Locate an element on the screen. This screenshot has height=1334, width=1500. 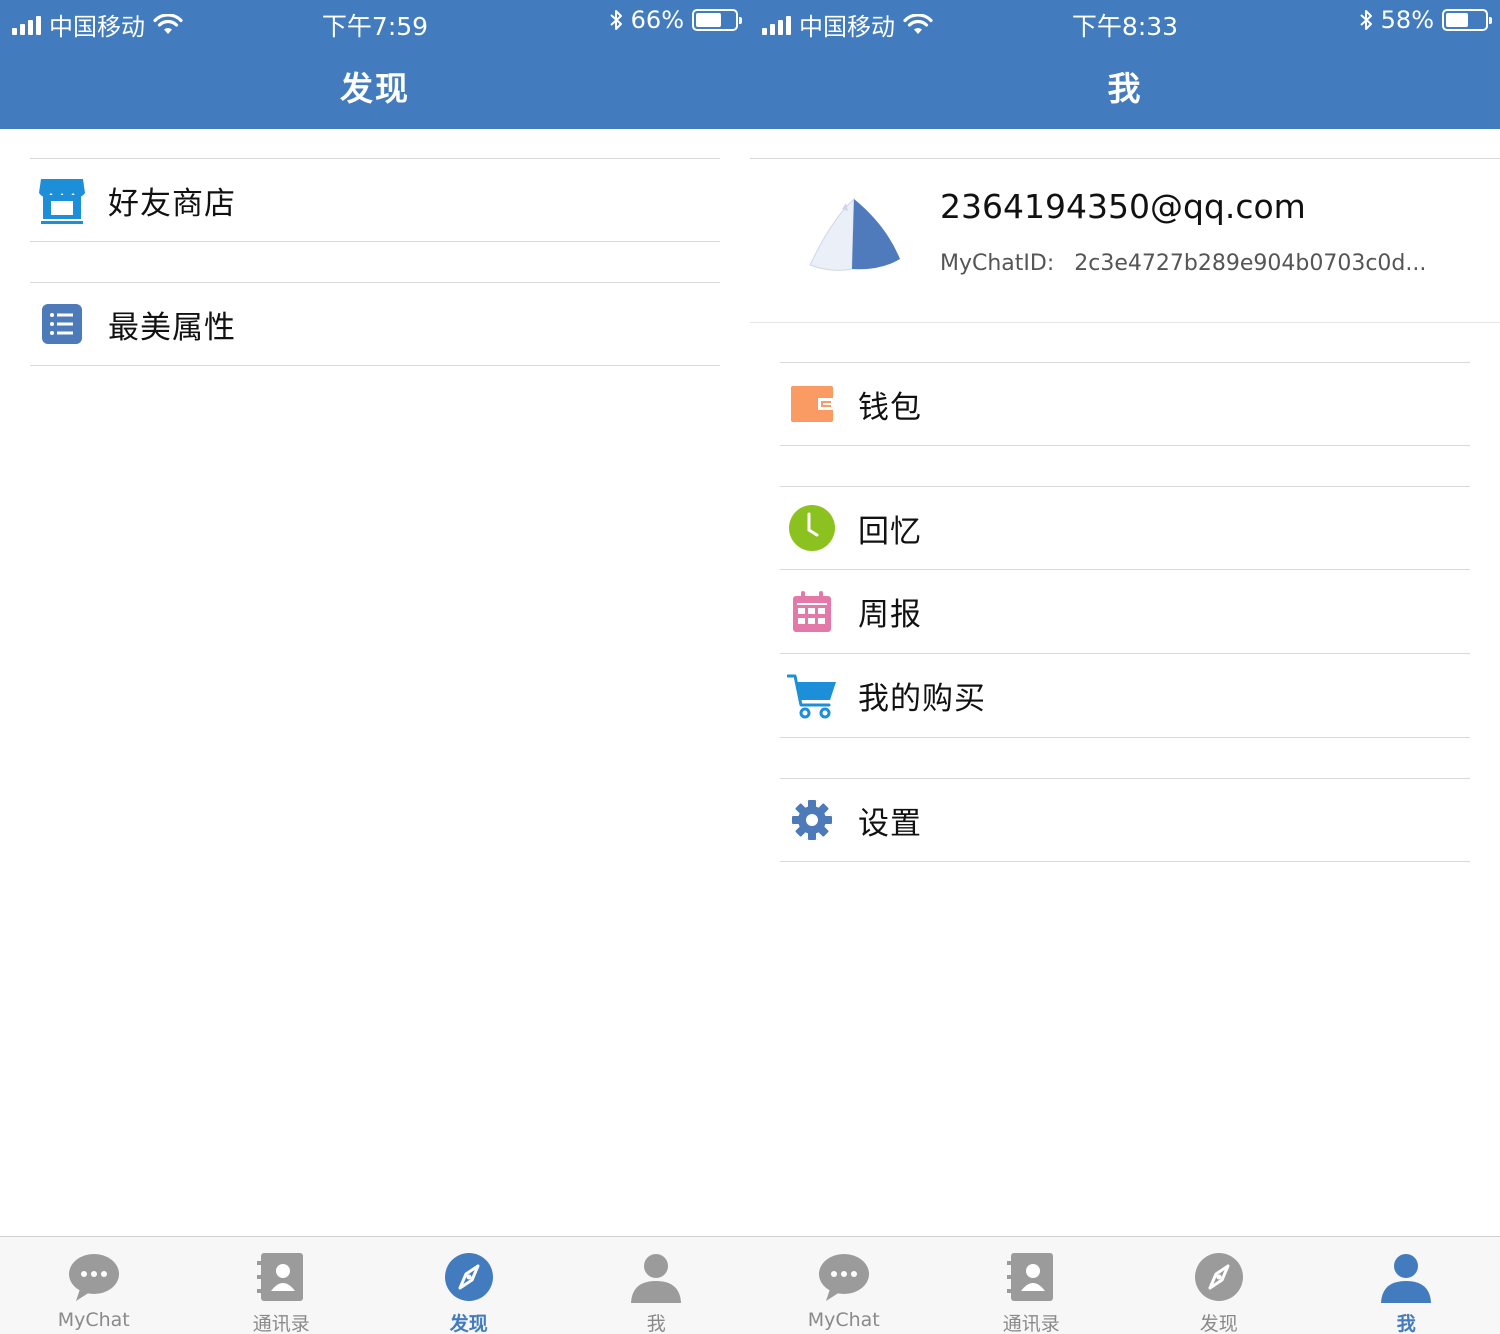
row-best-attributes: 最美属性 is located at coordinates (375, 324).